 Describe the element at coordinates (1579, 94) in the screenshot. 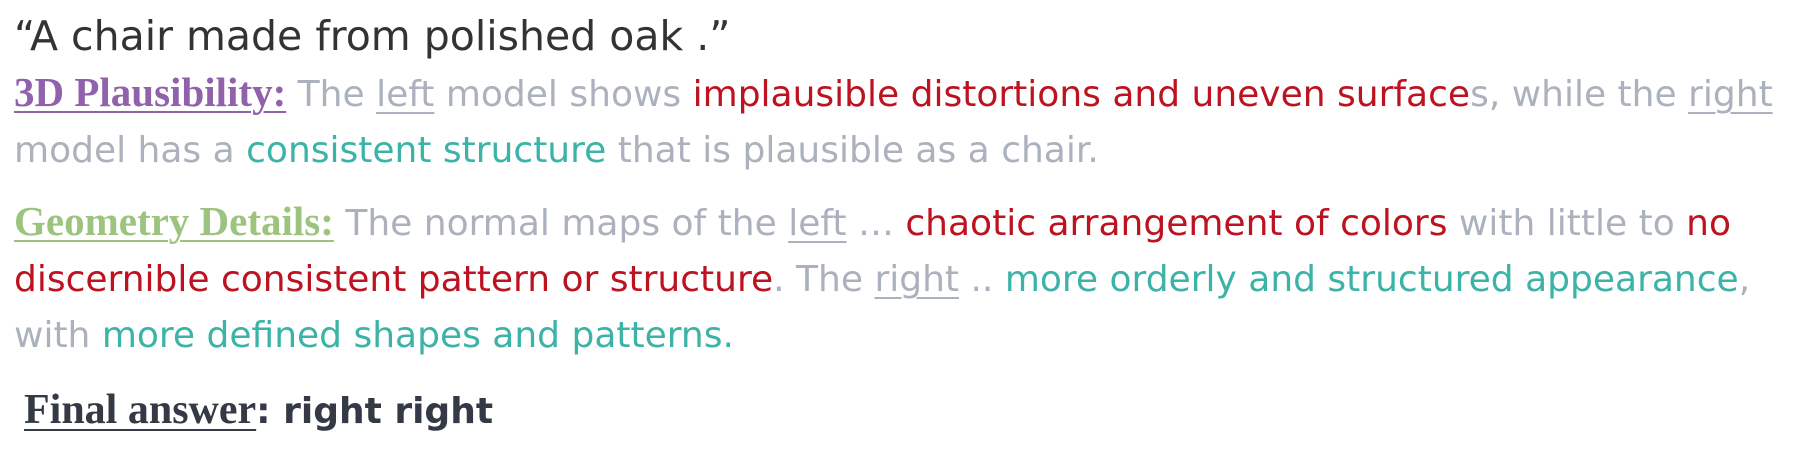

I see `plausibility-text-3: s, while the` at that location.